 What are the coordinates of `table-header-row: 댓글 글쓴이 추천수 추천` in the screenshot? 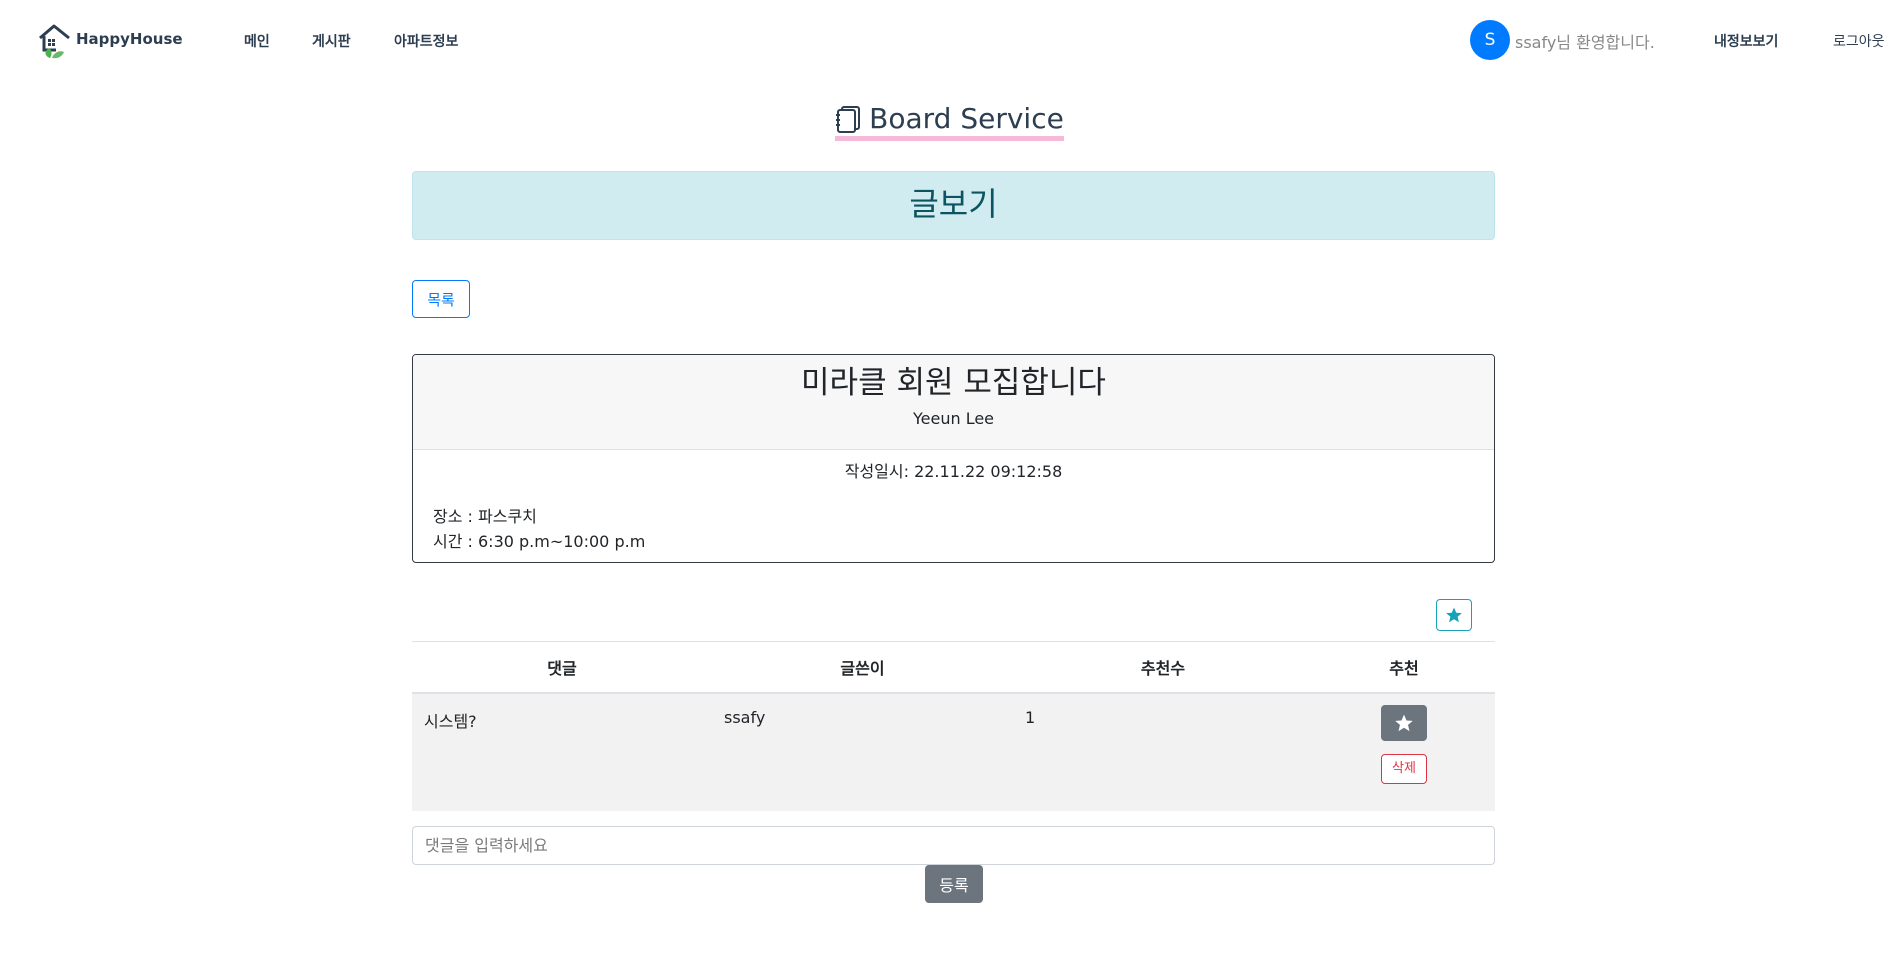 It's located at (953, 667).